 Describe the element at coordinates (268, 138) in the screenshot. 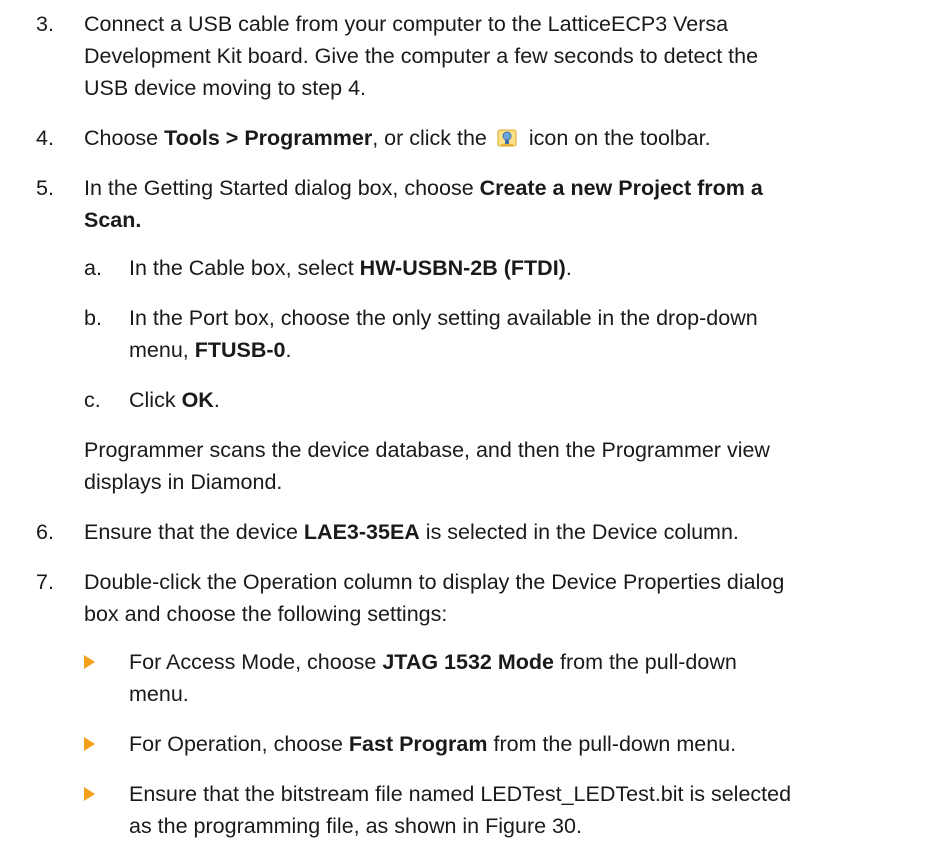

I see `menu-path: Tools > Programmer` at that location.